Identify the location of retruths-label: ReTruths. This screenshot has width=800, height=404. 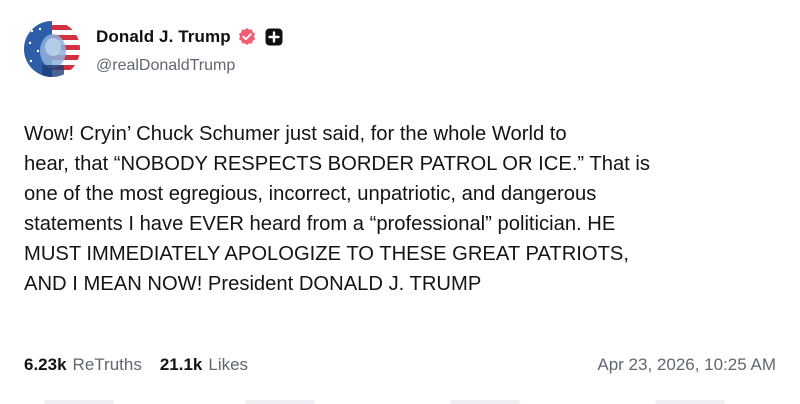
(107, 364).